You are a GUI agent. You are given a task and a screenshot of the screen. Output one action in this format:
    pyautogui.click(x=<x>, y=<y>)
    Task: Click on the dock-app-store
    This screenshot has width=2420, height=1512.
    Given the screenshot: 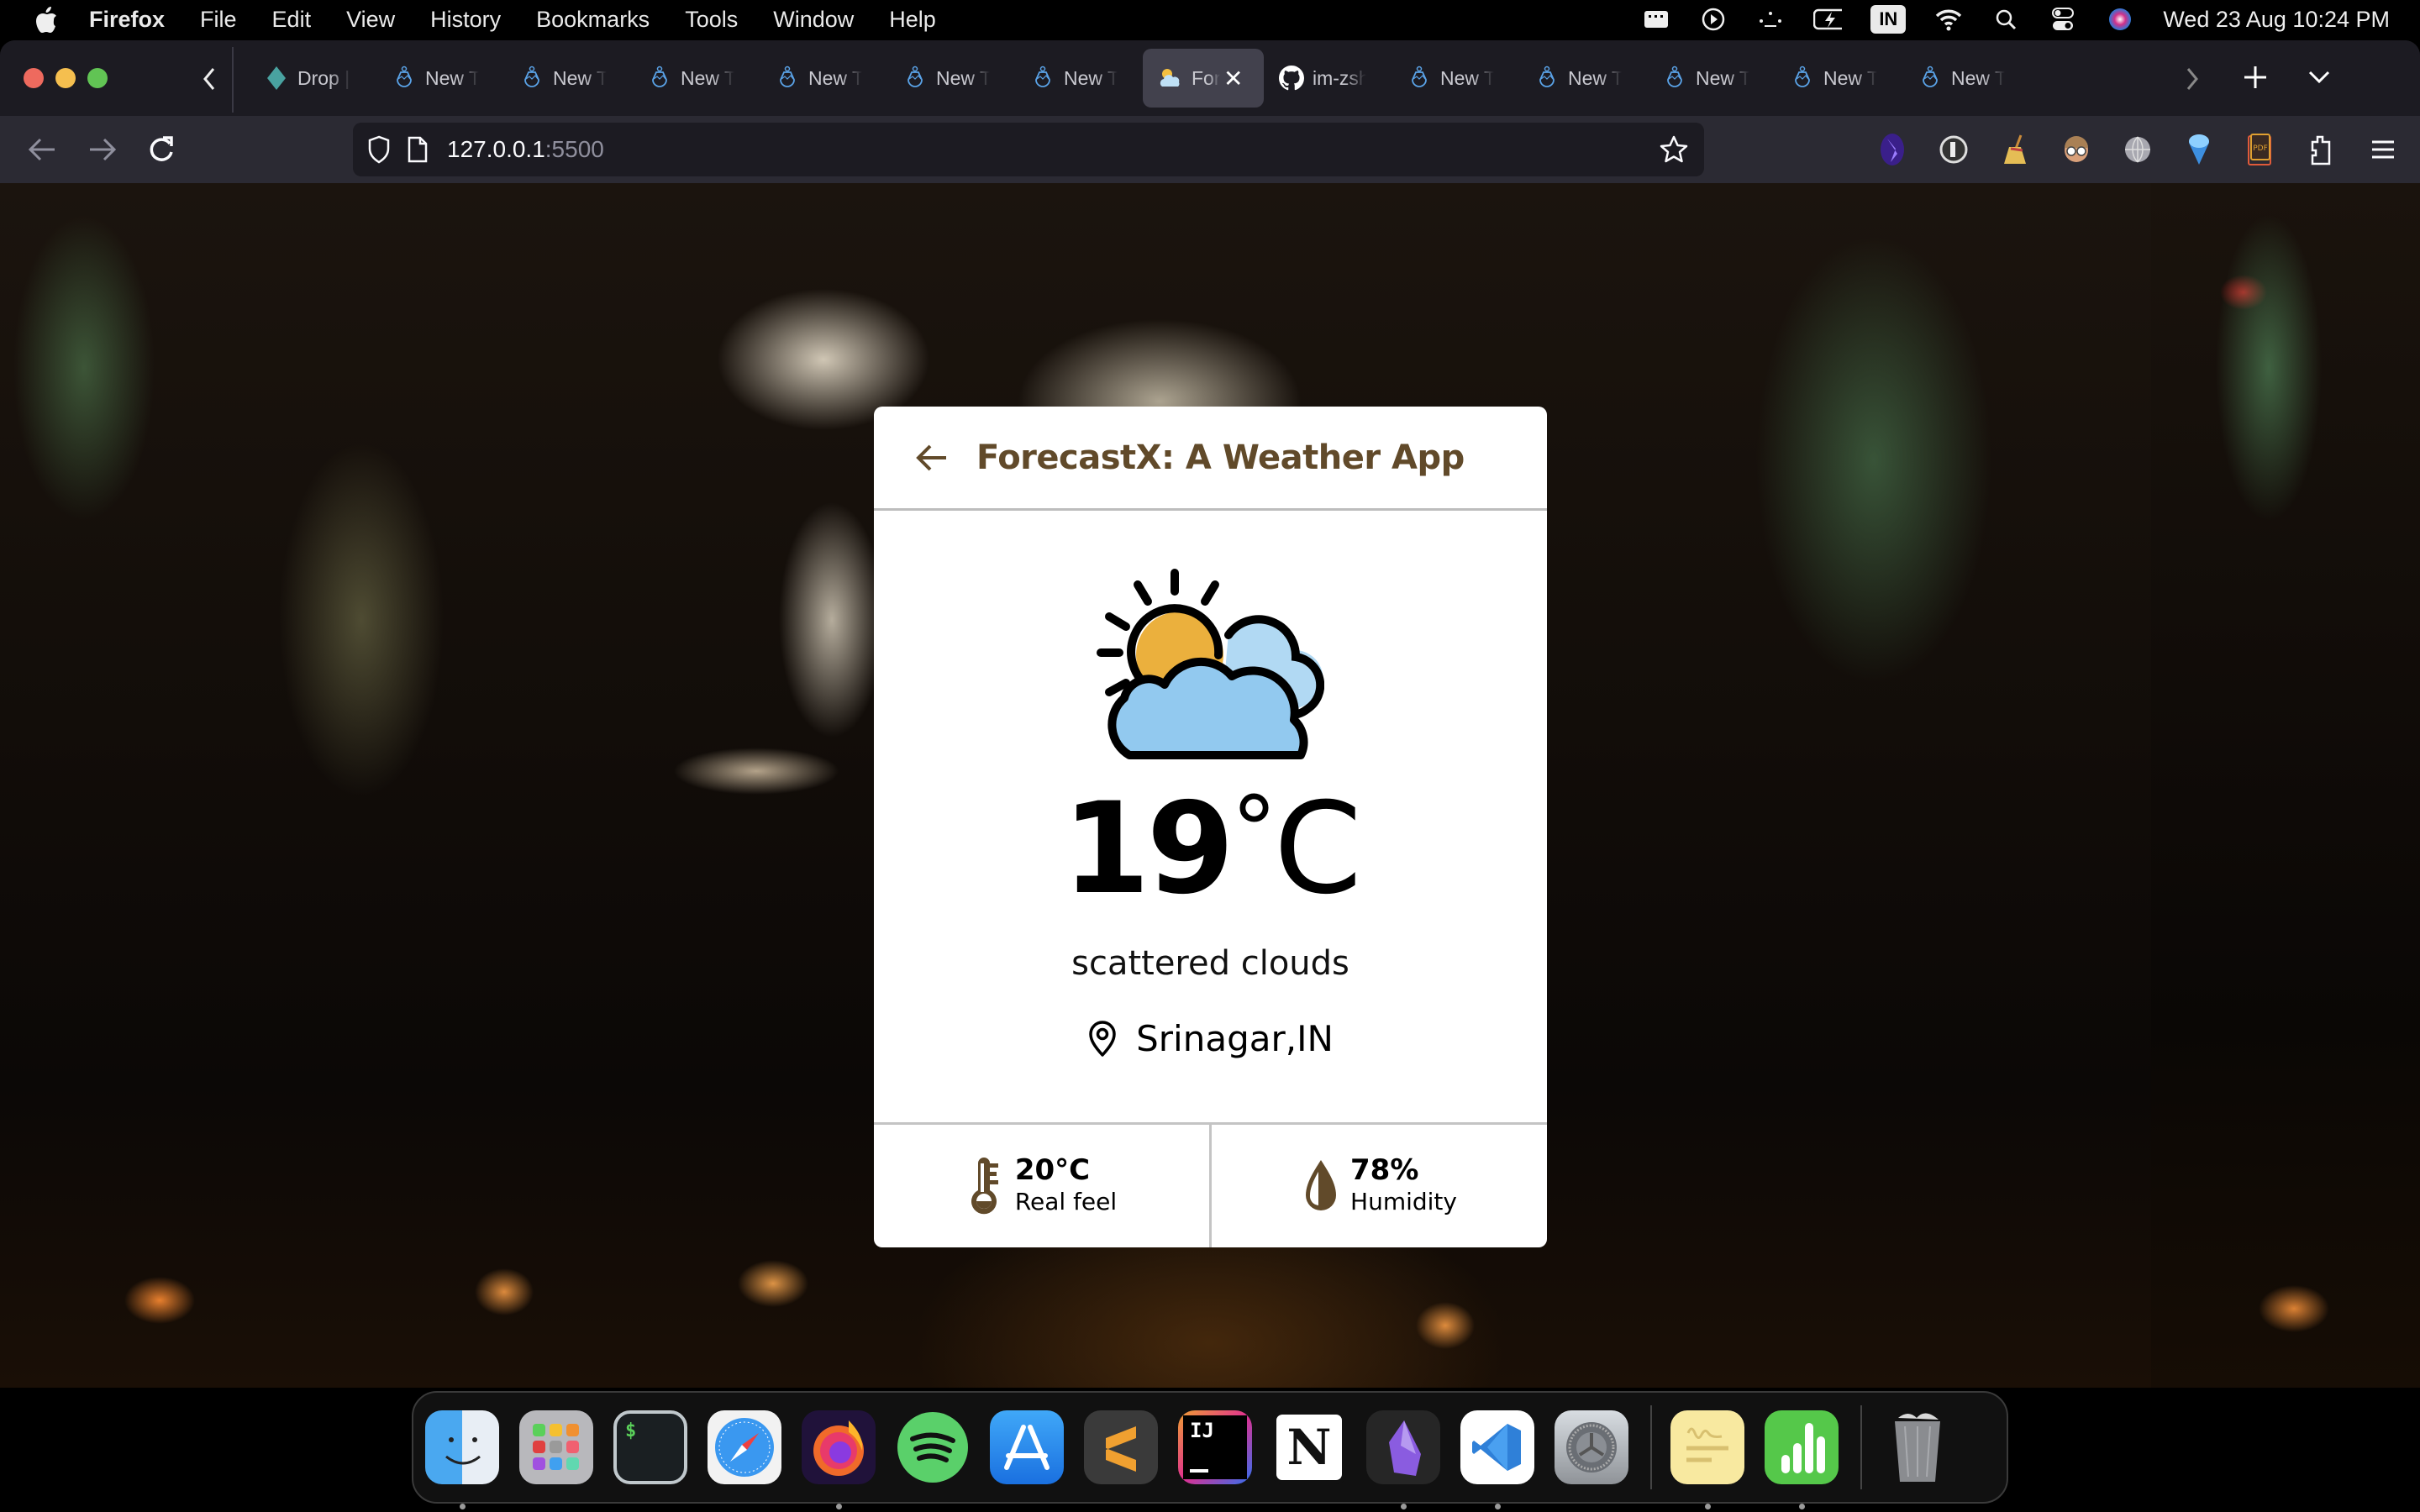 What is the action you would take?
    pyautogui.click(x=1027, y=1447)
    